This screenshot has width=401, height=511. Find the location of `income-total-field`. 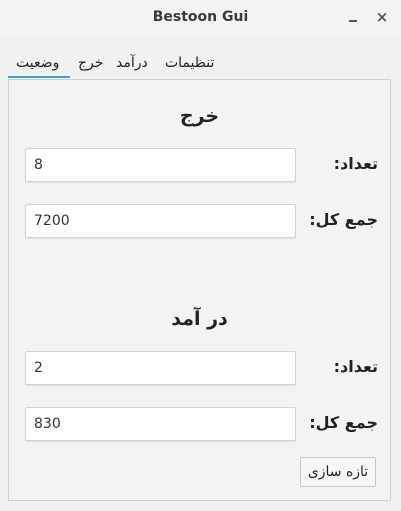

income-total-field is located at coordinates (160, 424).